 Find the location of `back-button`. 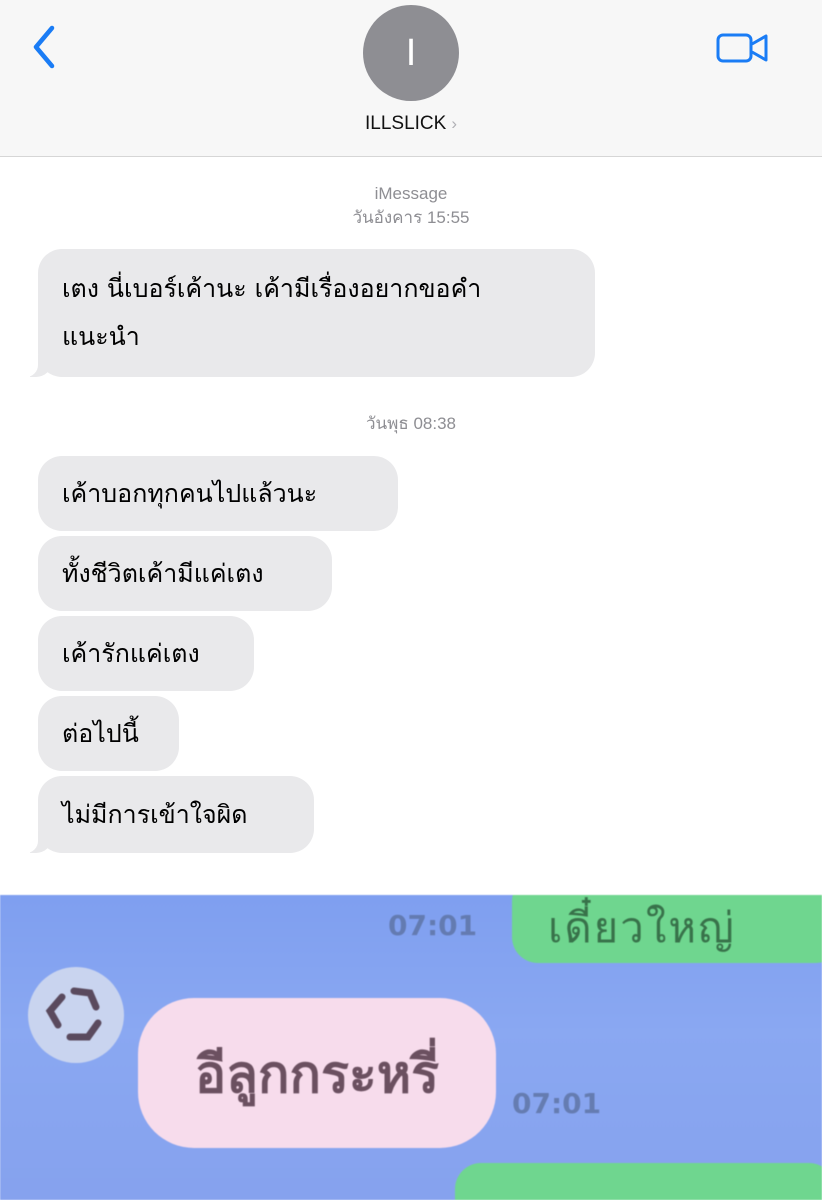

back-button is located at coordinates (46, 47).